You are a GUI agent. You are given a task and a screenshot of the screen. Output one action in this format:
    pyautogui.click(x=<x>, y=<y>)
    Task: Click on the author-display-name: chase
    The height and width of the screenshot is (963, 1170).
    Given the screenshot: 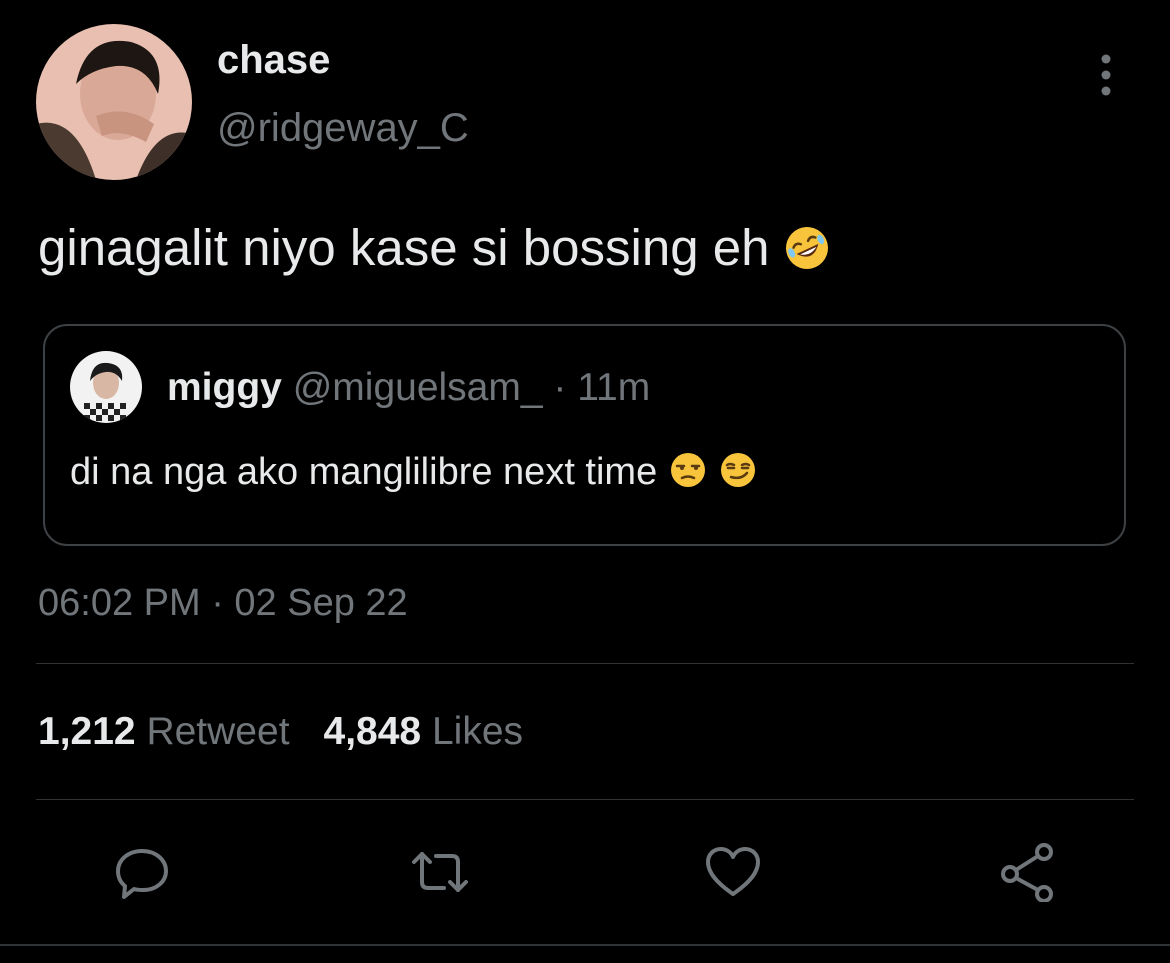 What is the action you would take?
    pyautogui.click(x=273, y=60)
    